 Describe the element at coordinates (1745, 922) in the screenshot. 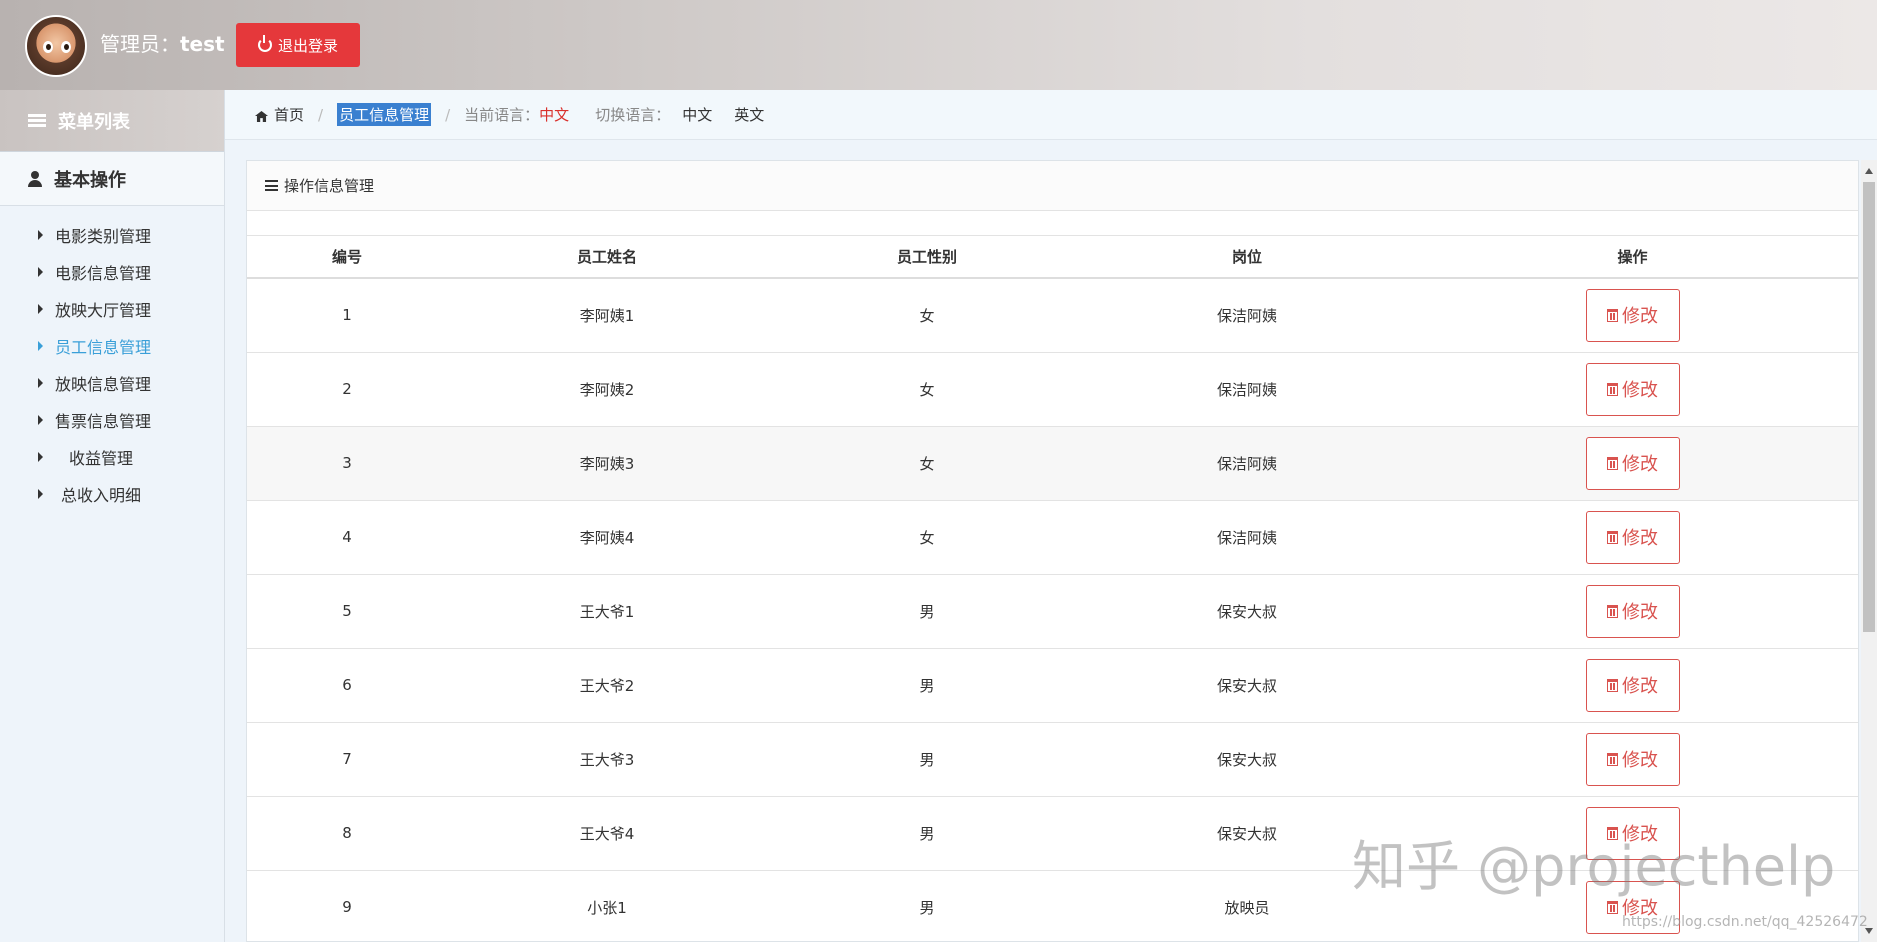

I see `watermark-url: https://blog.csdn.net/qq_42526472` at that location.